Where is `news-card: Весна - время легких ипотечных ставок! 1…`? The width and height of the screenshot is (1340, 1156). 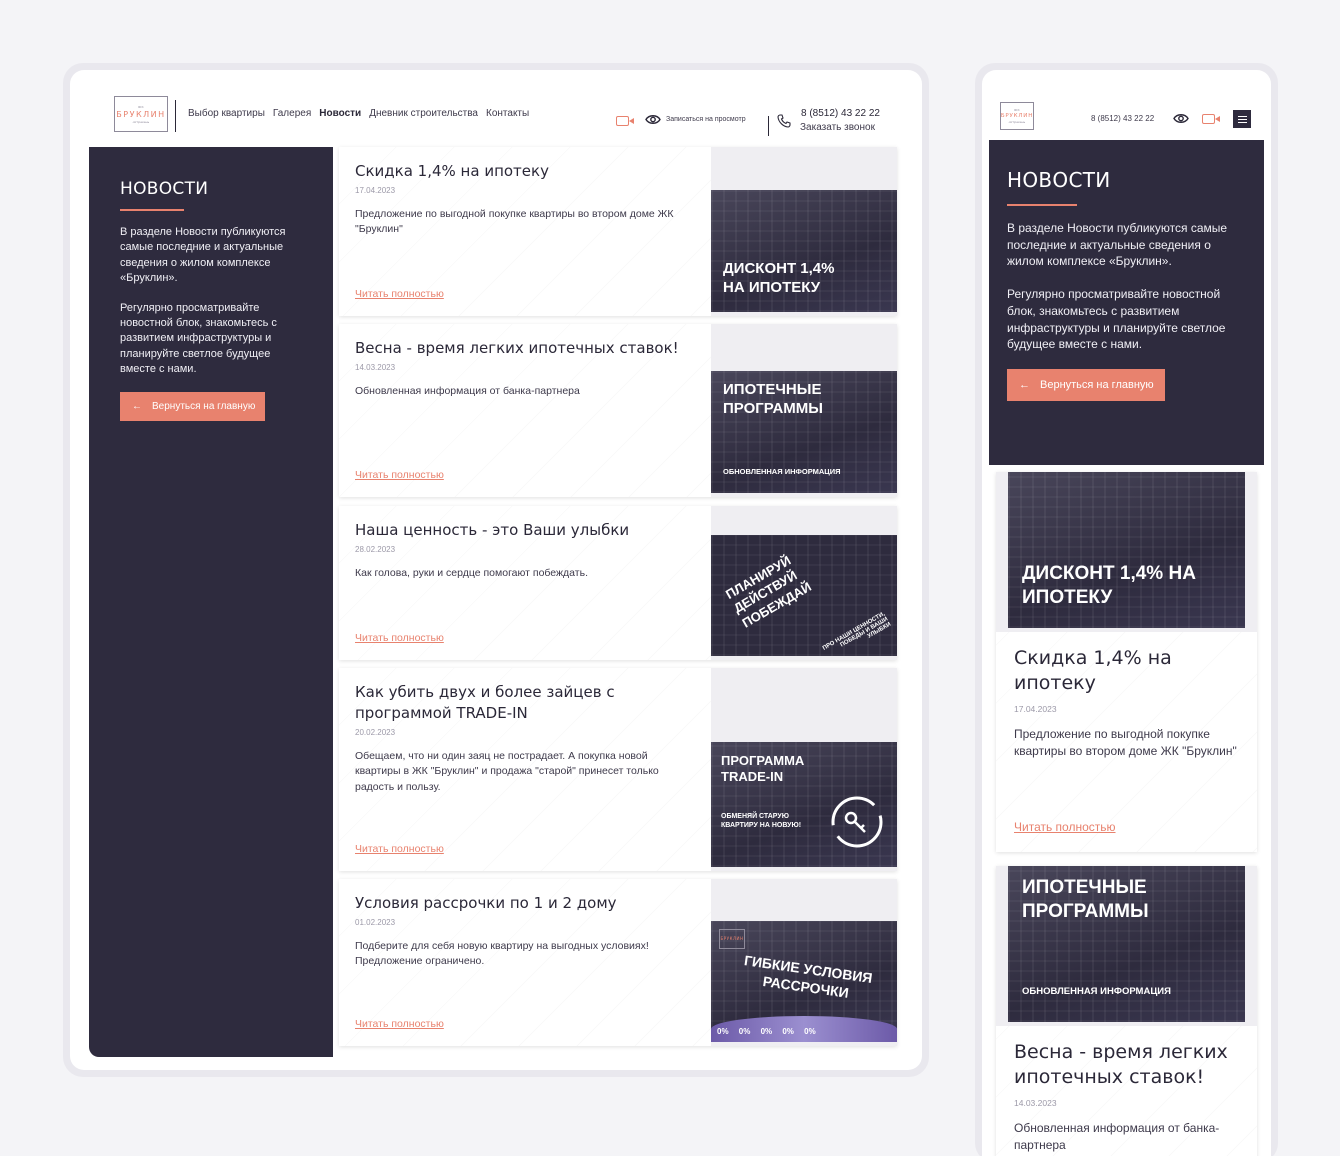
news-card: Весна - время легких ипотечных ставок! 1… is located at coordinates (618, 410).